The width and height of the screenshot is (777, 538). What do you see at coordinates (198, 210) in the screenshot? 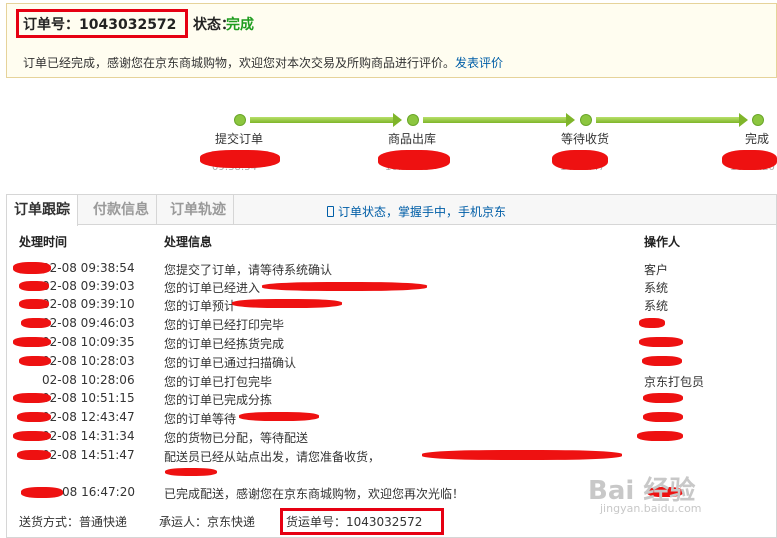
I see `tab-order-trajectory: 订单轨迹` at bounding box center [198, 210].